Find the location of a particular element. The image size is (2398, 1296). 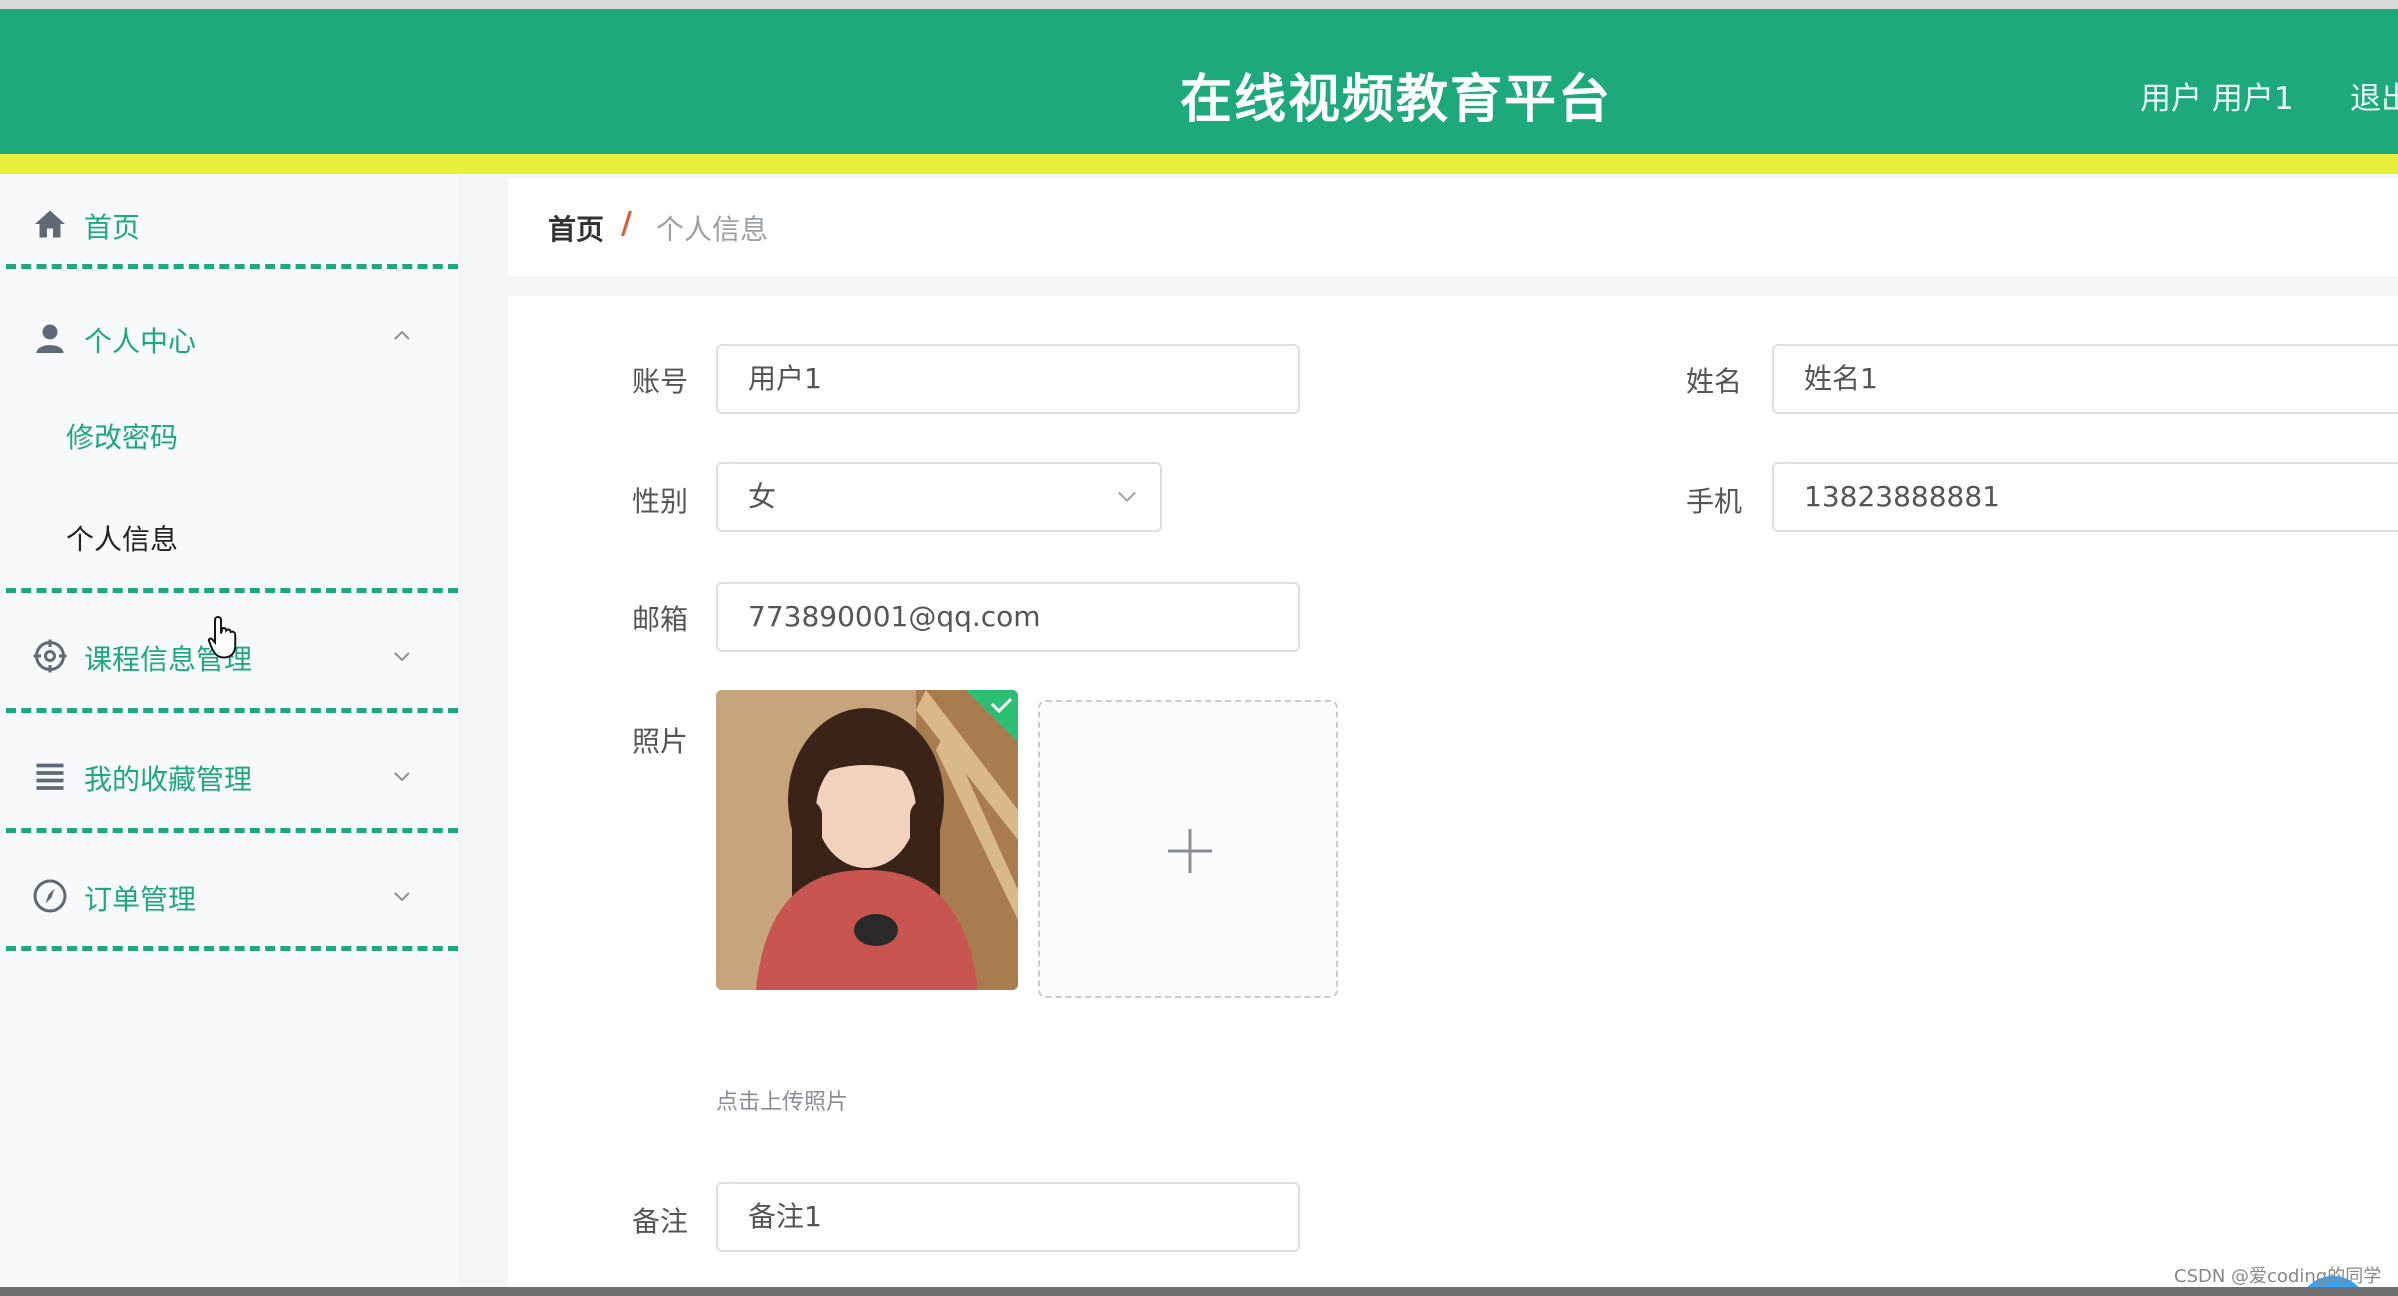

site-title: 在线视频教育平台 is located at coordinates (1396, 100).